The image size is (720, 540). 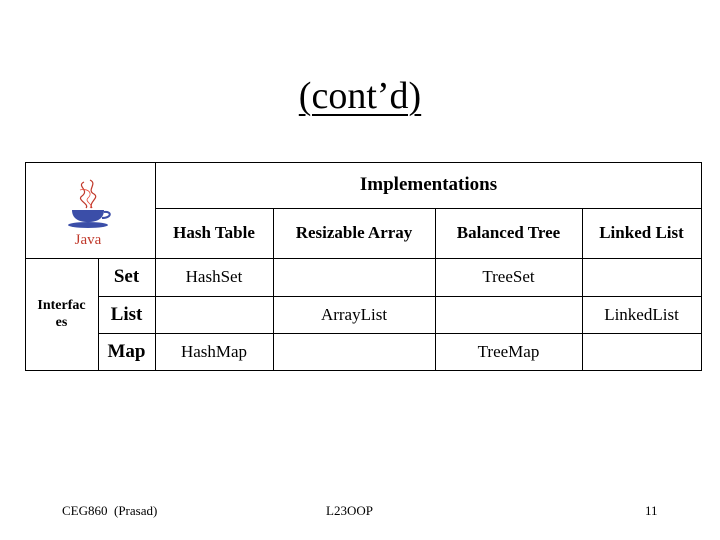 What do you see at coordinates (126, 314) in the screenshot?
I see `row-header-list: List` at bounding box center [126, 314].